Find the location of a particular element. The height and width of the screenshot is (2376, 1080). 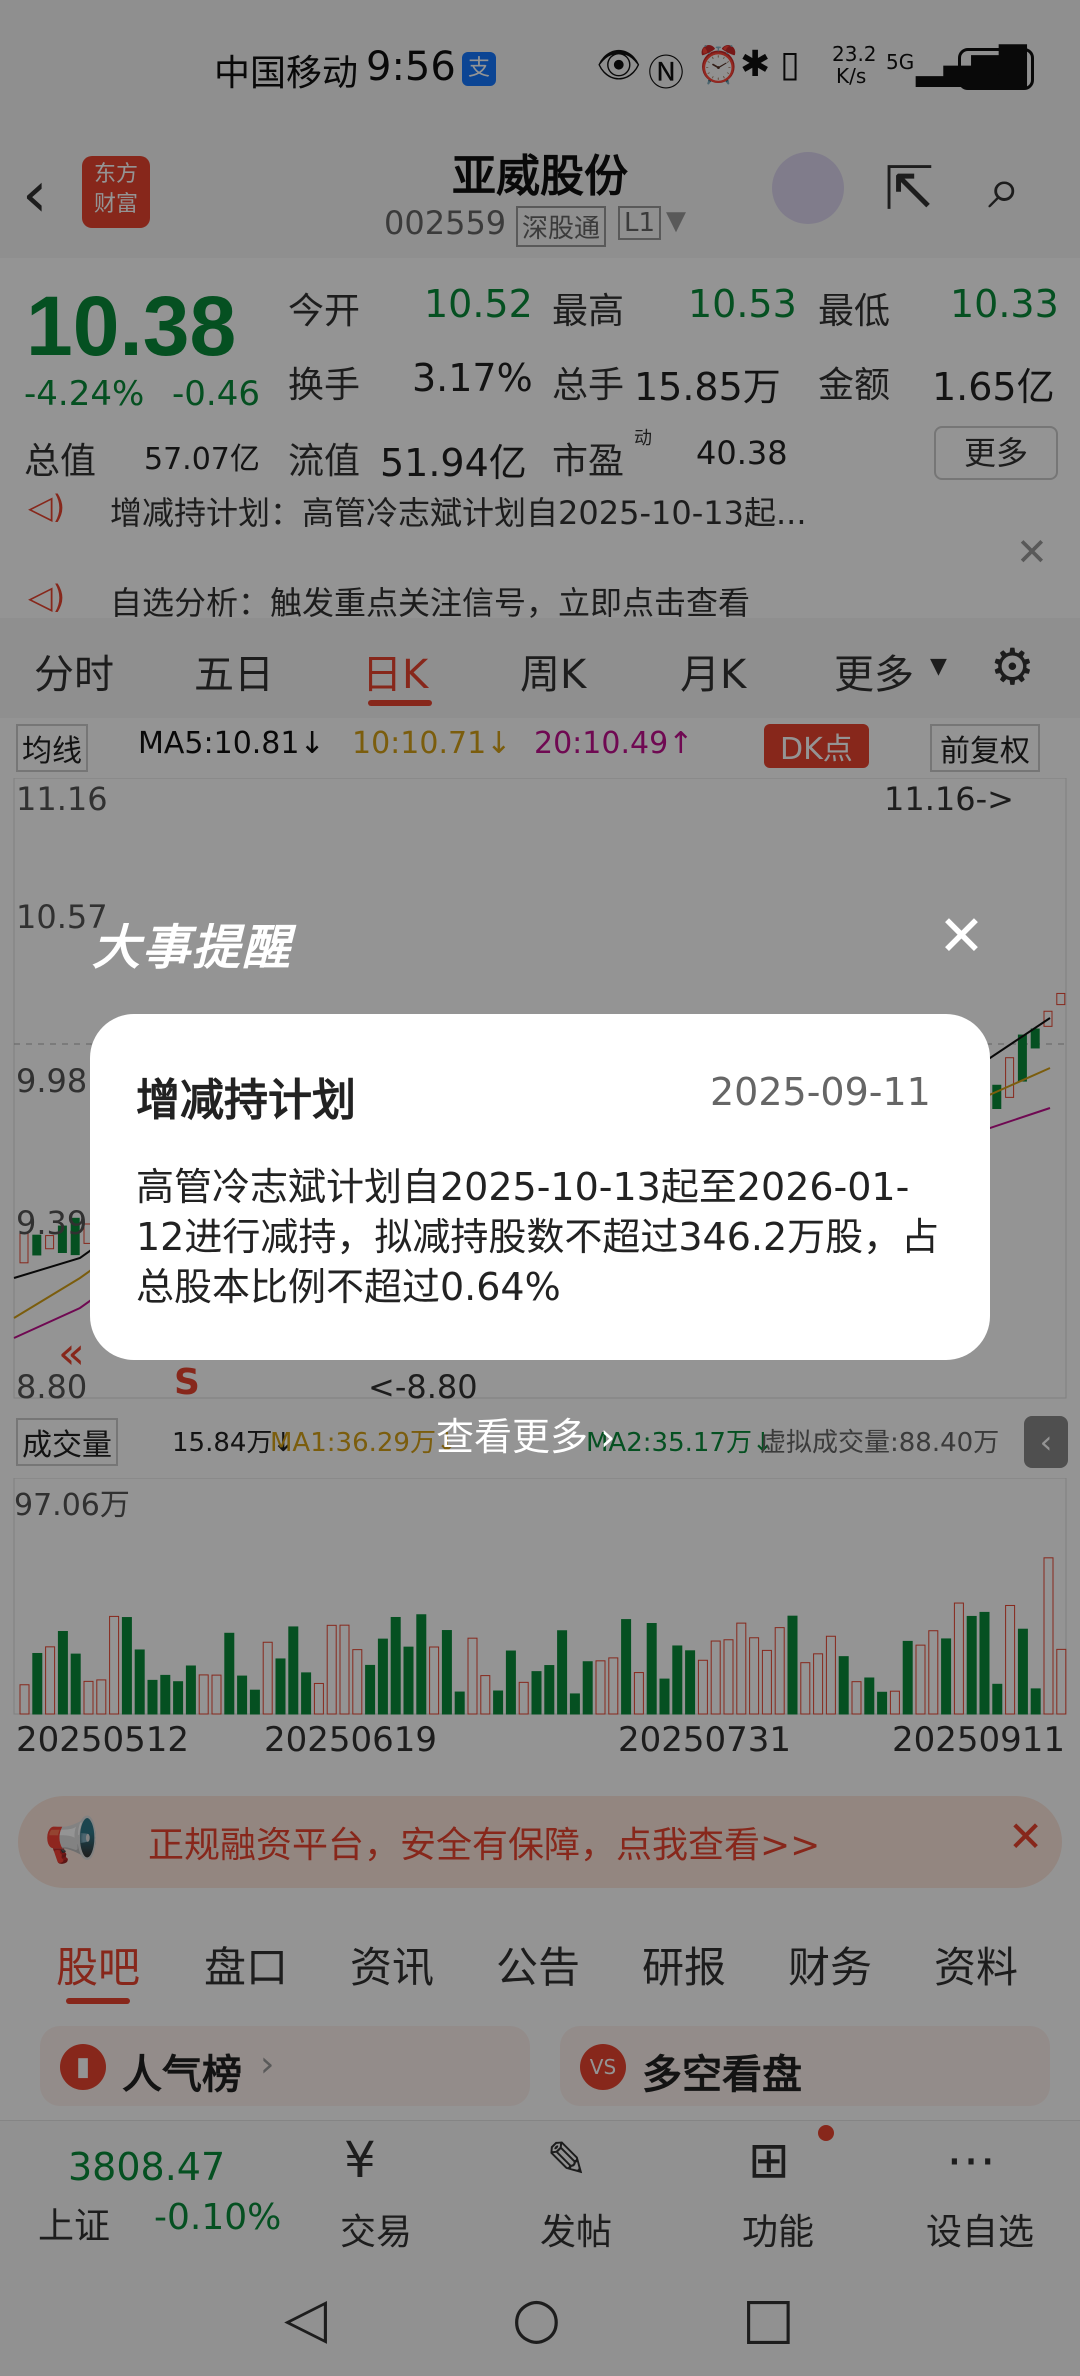

chevron-right-icon: › is located at coordinates (608, 1437).